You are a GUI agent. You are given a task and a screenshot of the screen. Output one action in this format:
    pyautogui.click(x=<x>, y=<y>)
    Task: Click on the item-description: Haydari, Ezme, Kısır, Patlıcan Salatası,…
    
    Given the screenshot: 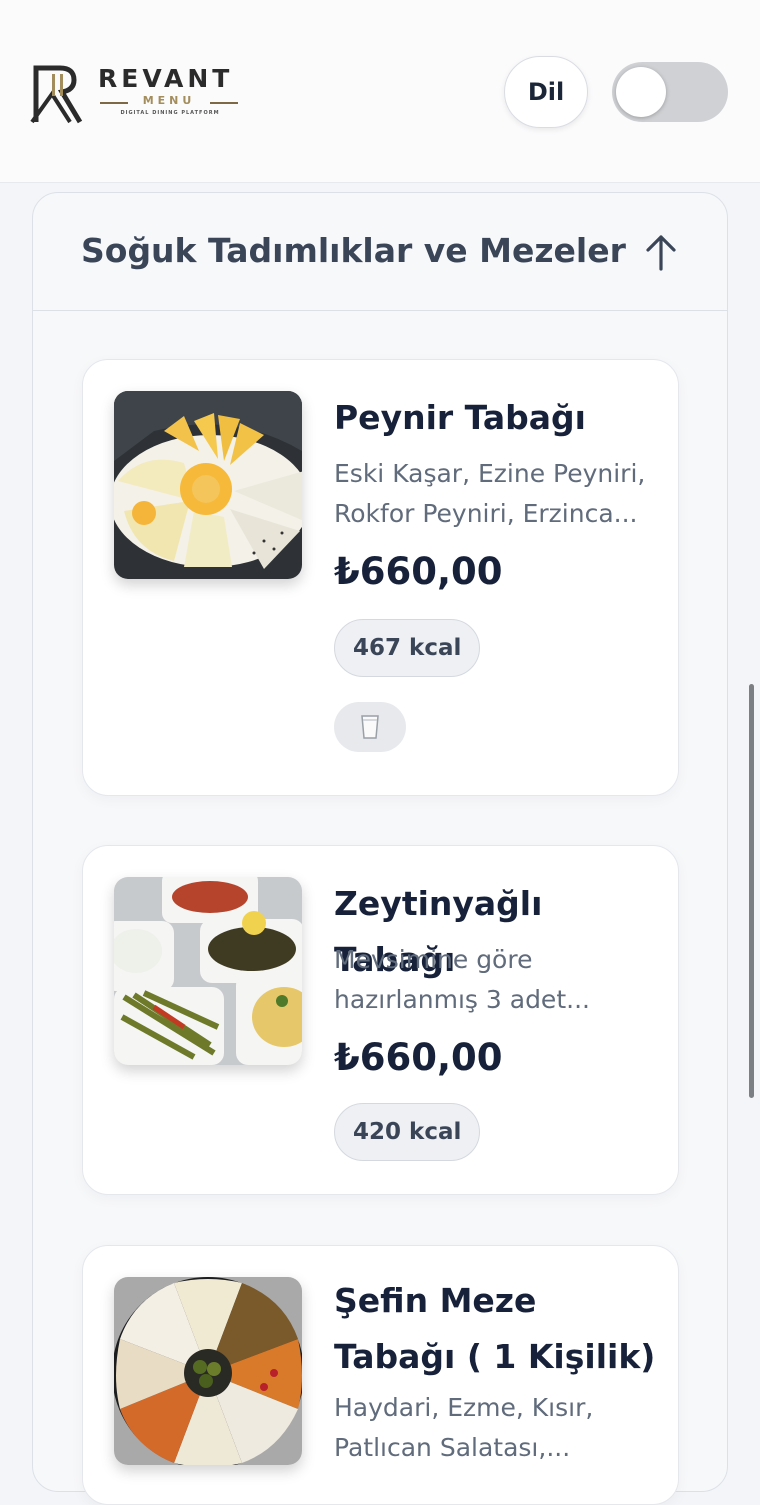 What is the action you would take?
    pyautogui.click(x=464, y=1427)
    